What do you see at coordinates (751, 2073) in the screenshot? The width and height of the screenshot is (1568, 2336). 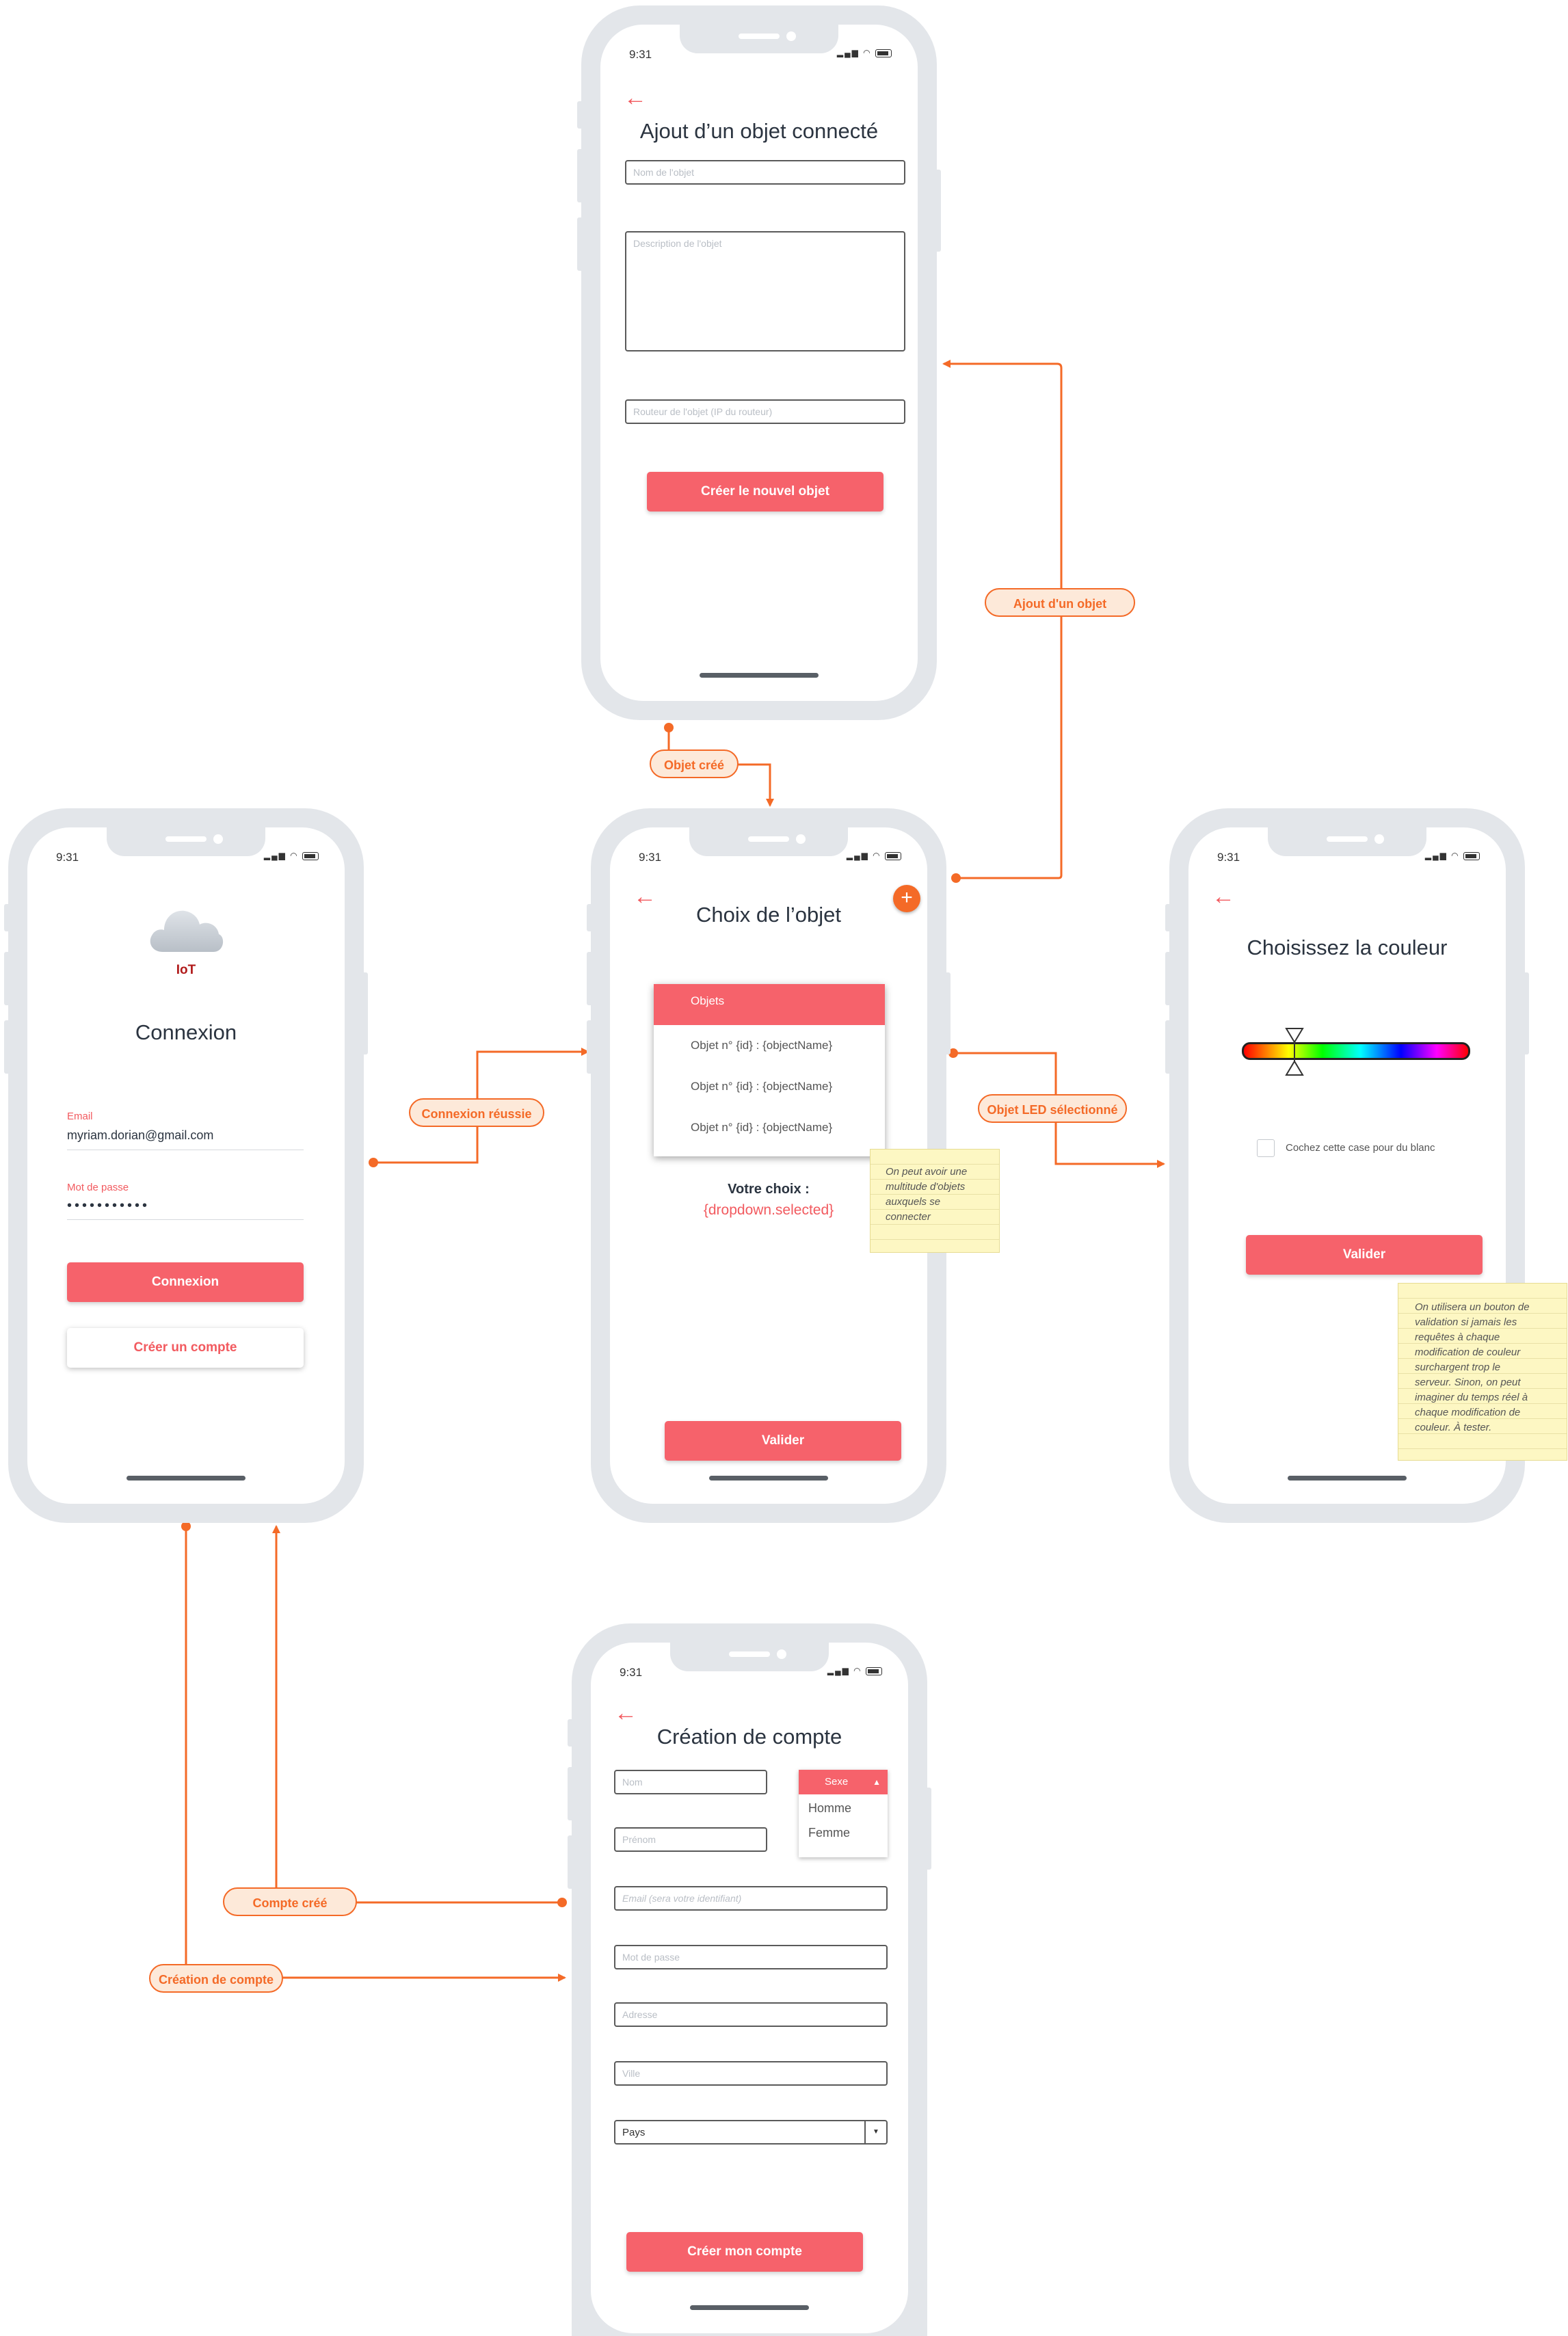 I see `city-input: Ville` at bounding box center [751, 2073].